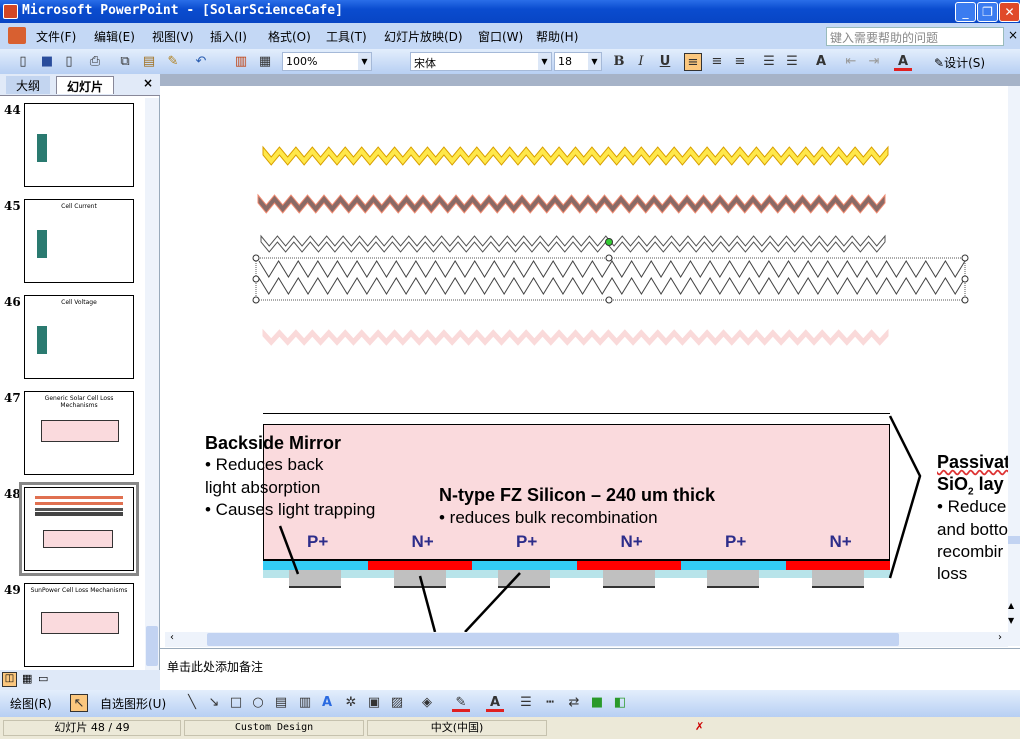 This screenshot has height=739, width=1020. Describe the element at coordinates (152, 384) in the screenshot. I see `slides-pane-scrollbar` at that location.